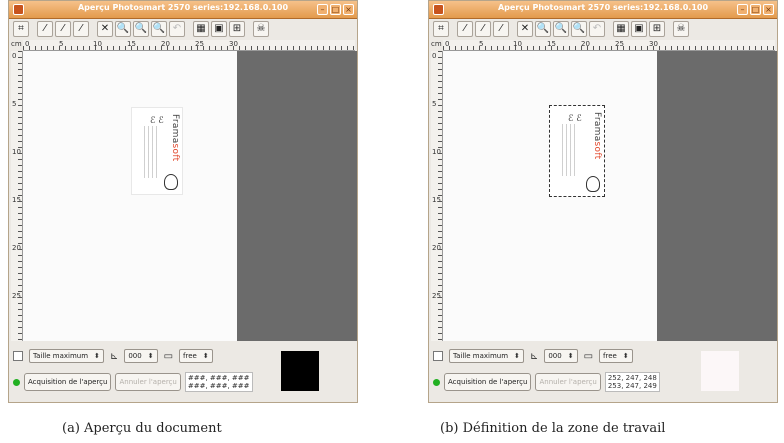  I want to click on rgb-readout: 252, 247, 248 253, 247, 249, so click(632, 382).